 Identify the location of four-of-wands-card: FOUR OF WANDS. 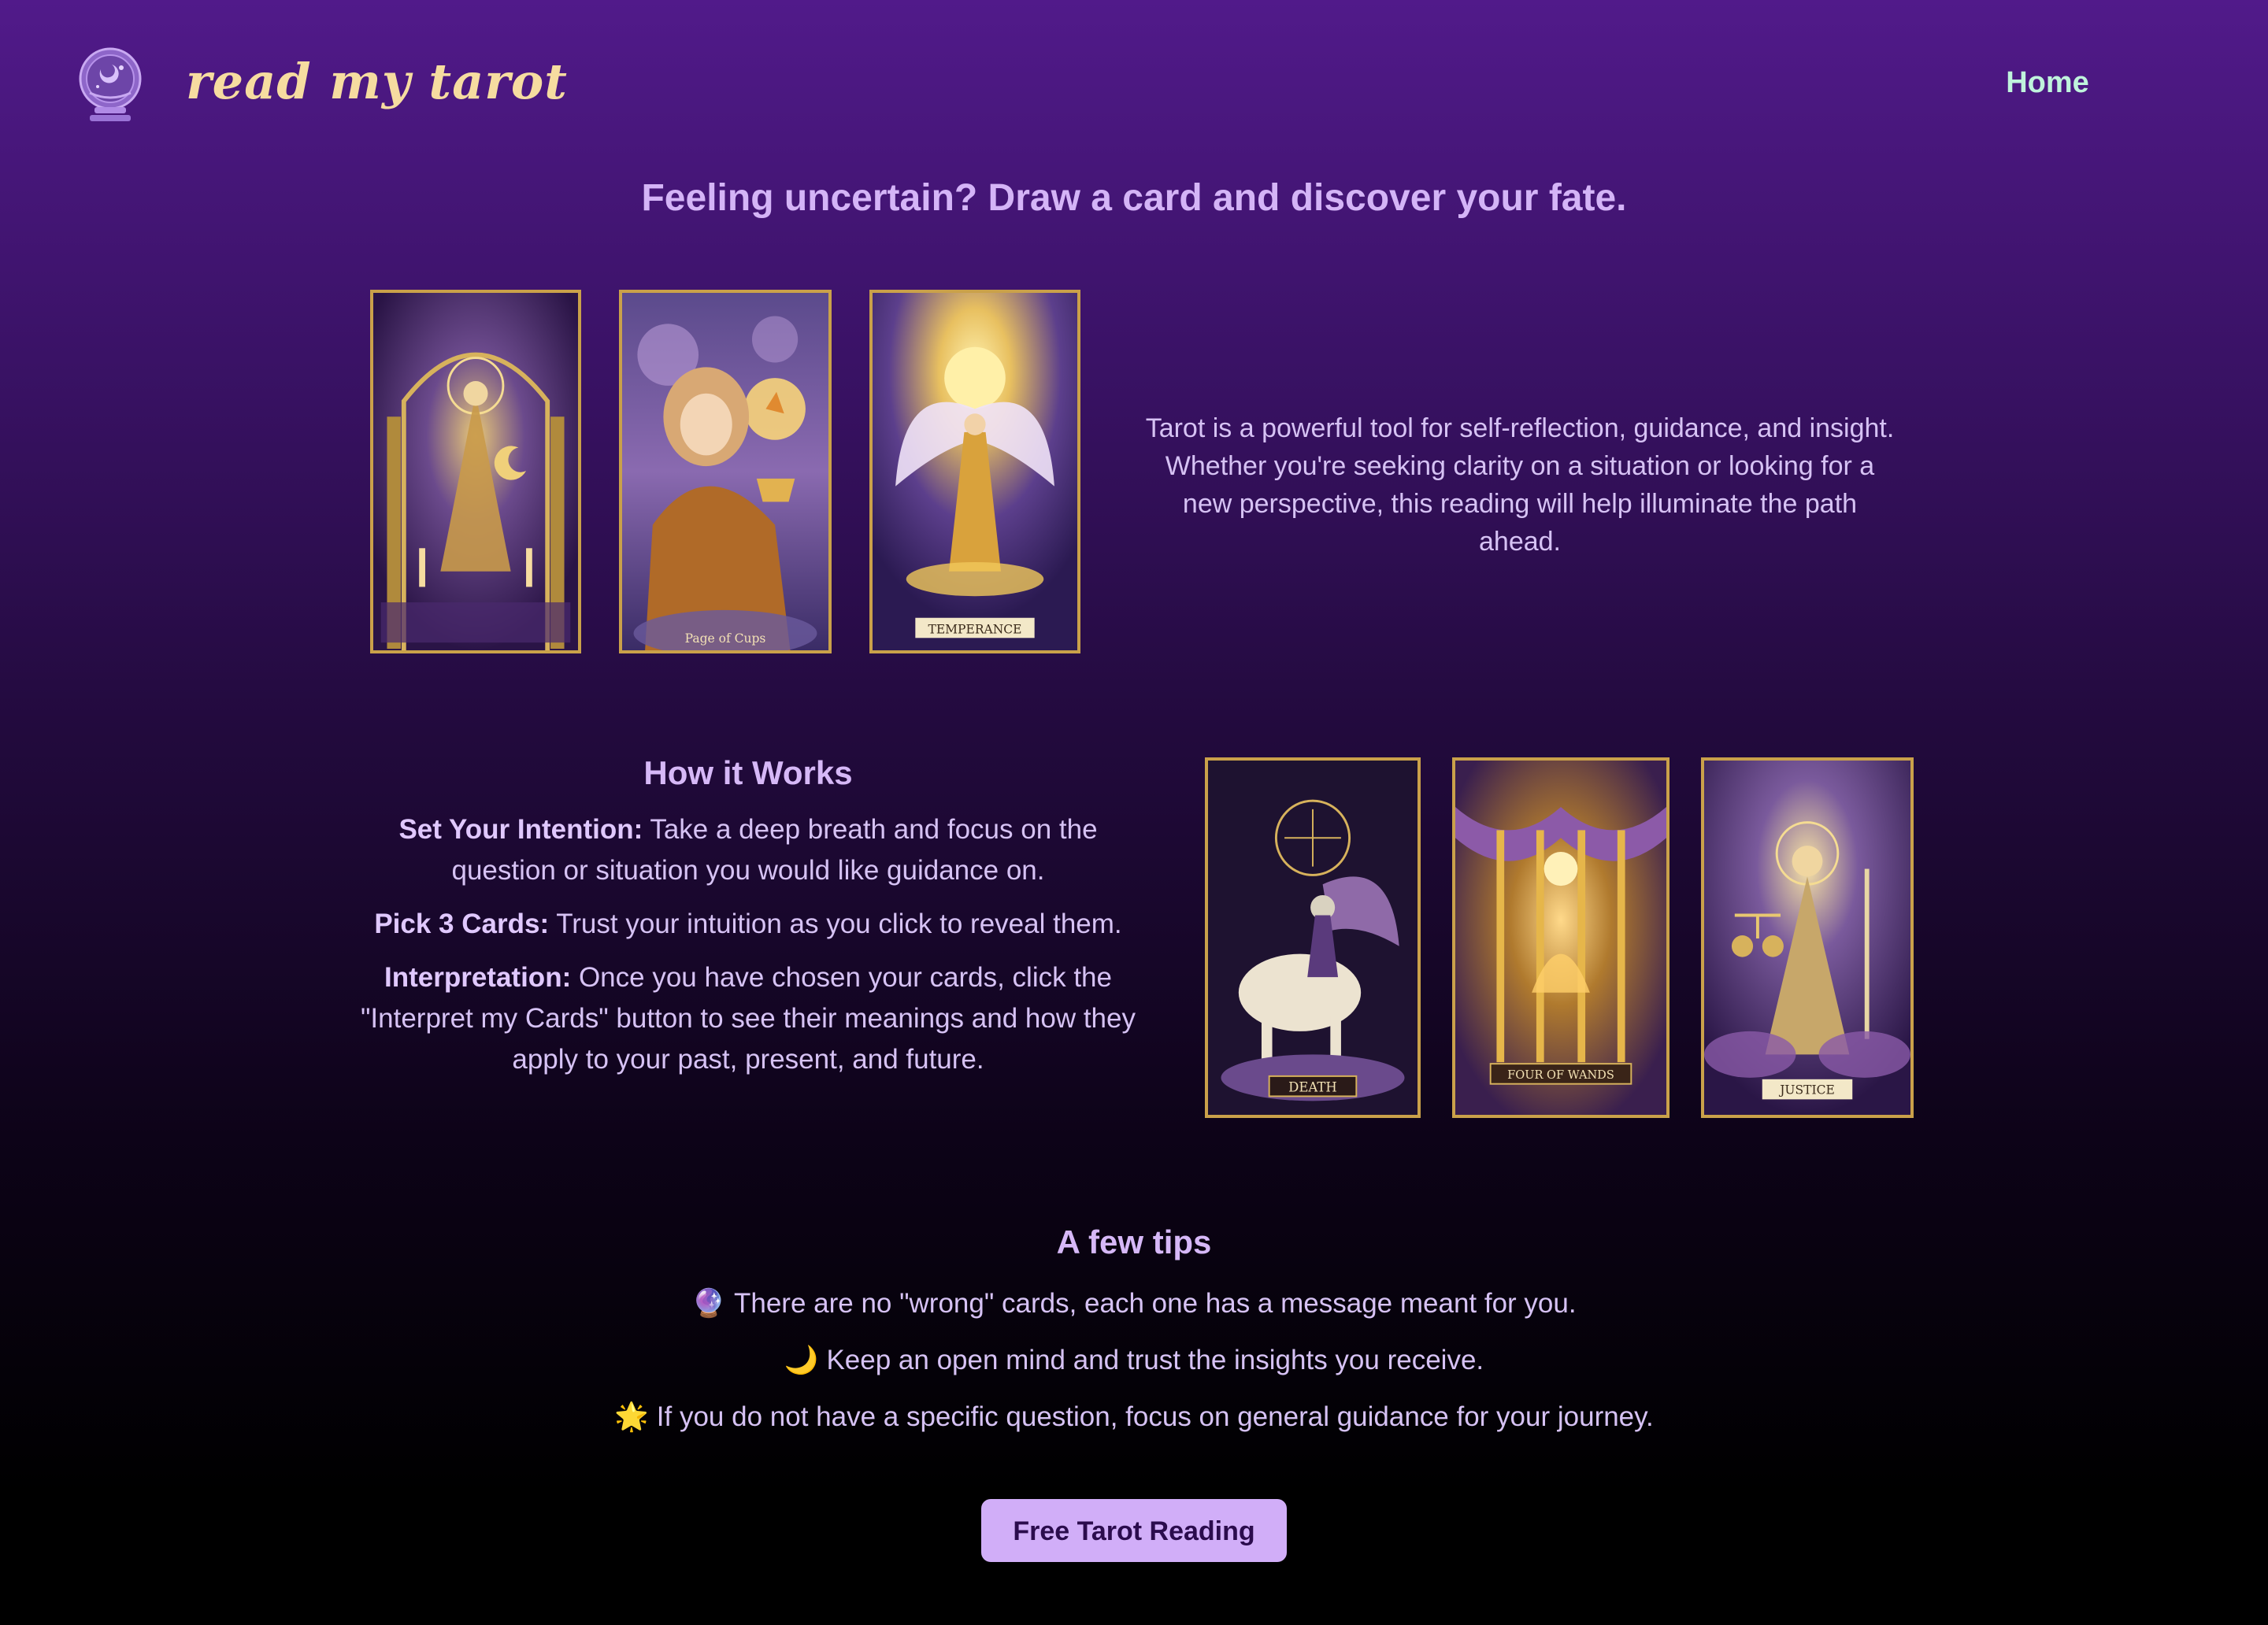
(1561, 937).